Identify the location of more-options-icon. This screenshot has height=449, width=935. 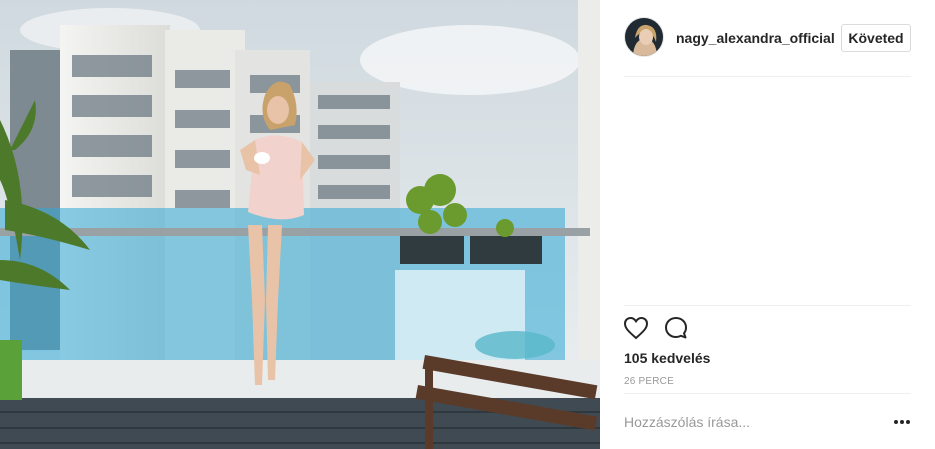
(902, 422).